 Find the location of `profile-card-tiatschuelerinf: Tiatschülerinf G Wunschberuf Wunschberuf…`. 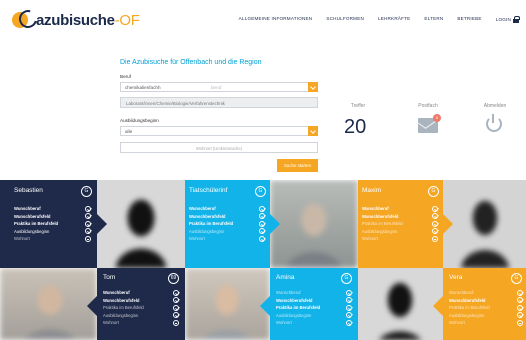

profile-card-tiatschuelerinf: Tiatschülerinf G Wunschberuf Wunschberuf… is located at coordinates (227, 224).